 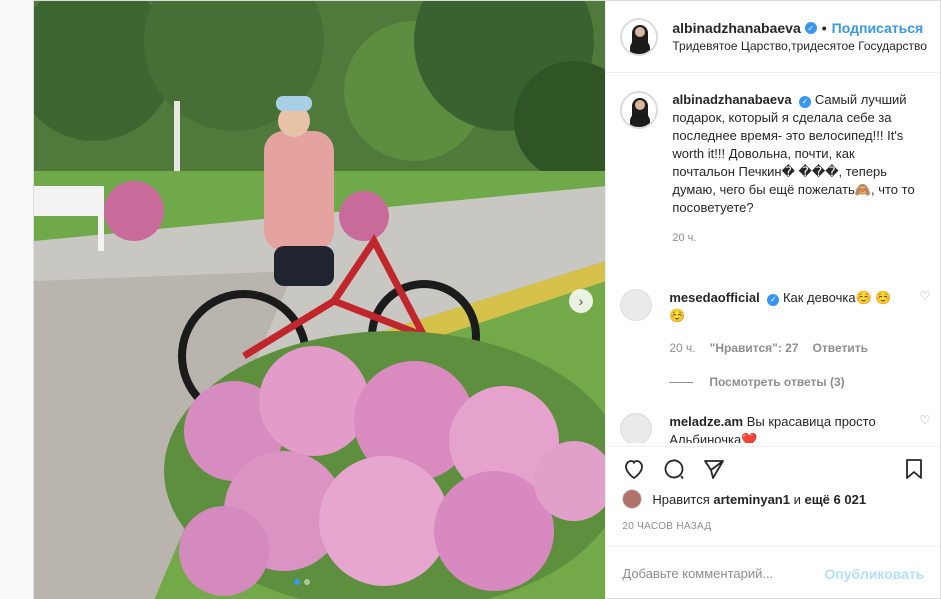 What do you see at coordinates (307, 582) in the screenshot?
I see `carousel-dot` at bounding box center [307, 582].